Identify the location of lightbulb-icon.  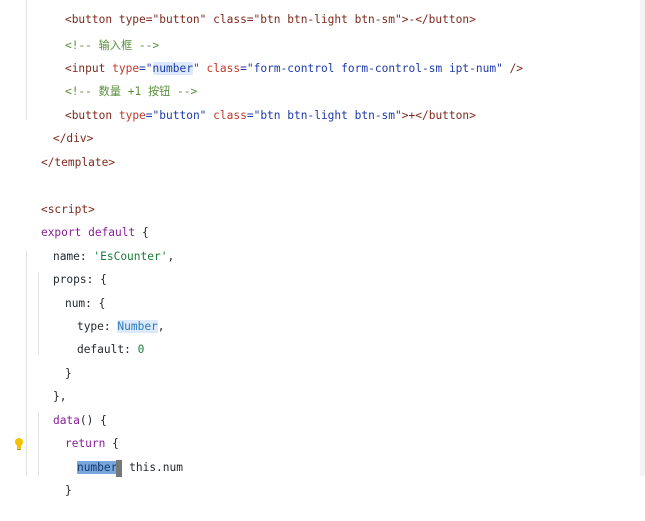
(19, 444).